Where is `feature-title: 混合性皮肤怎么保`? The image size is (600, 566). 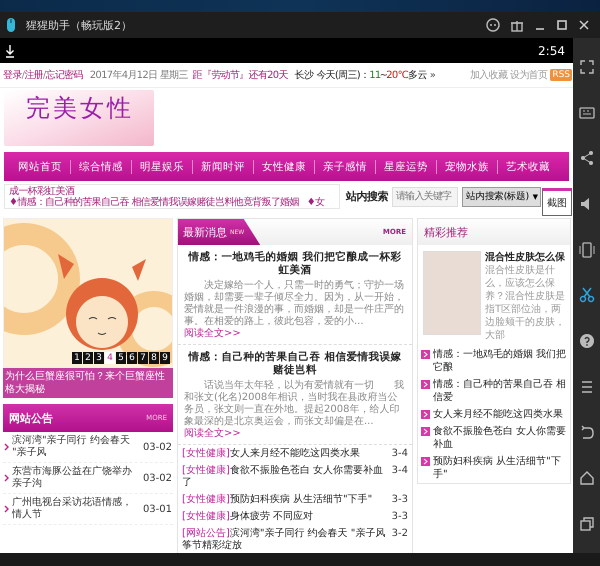 feature-title: 混合性皮肤怎么保 is located at coordinates (526, 257).